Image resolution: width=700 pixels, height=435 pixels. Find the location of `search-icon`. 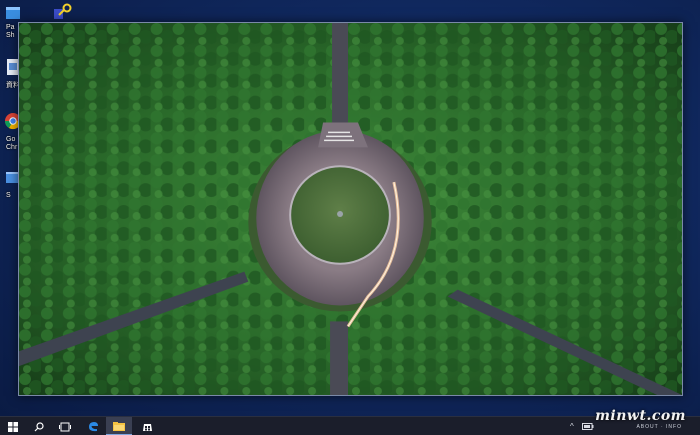

search-icon is located at coordinates (39, 426).